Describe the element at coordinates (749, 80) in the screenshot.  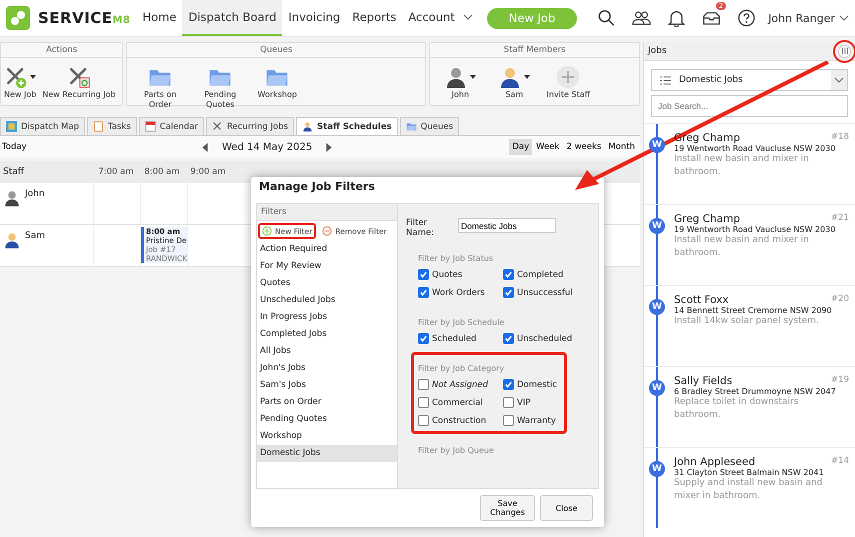
I see `filter-dropdown: Domestic Jobs` at that location.